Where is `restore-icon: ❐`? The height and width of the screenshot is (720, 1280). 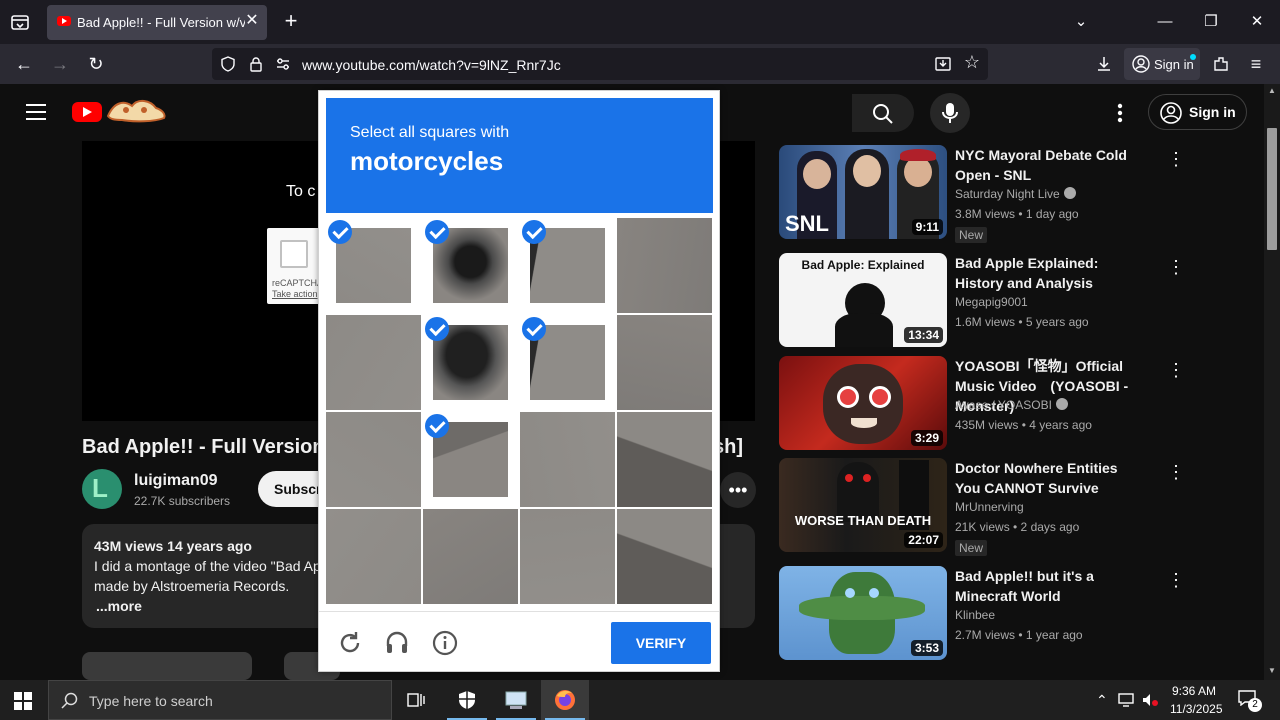 restore-icon: ❐ is located at coordinates (1211, 22).